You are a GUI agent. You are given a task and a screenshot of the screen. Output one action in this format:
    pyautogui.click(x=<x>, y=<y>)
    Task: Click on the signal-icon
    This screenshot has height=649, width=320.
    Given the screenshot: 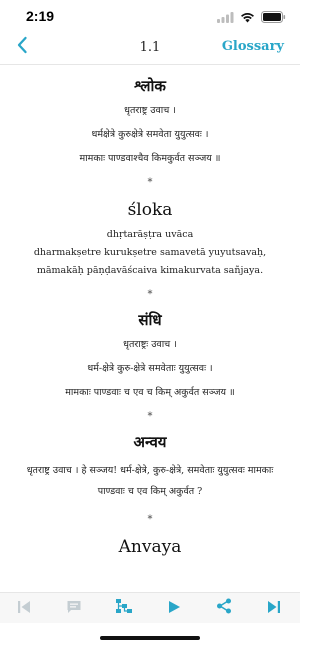 What is the action you would take?
    pyautogui.click(x=225, y=19)
    